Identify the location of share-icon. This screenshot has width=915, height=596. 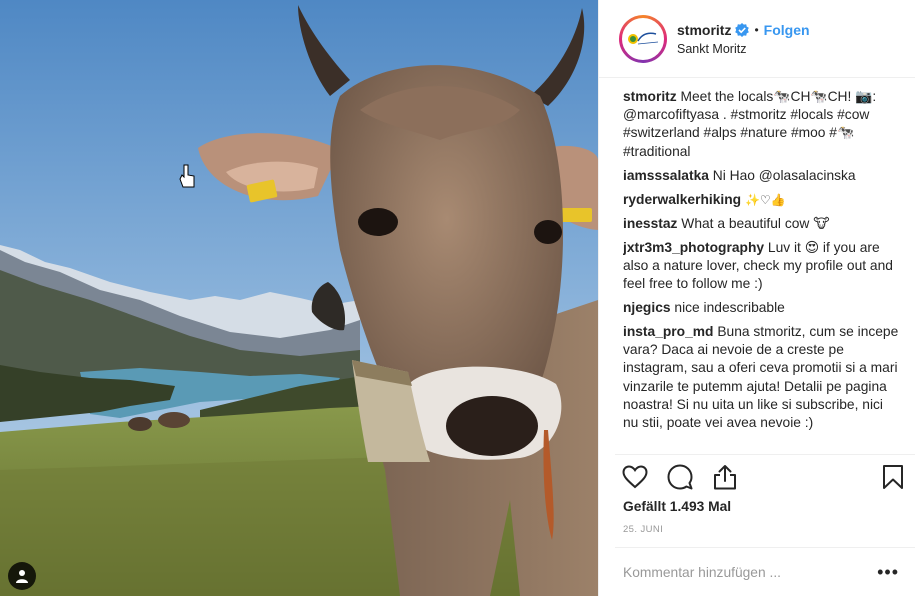
(725, 477).